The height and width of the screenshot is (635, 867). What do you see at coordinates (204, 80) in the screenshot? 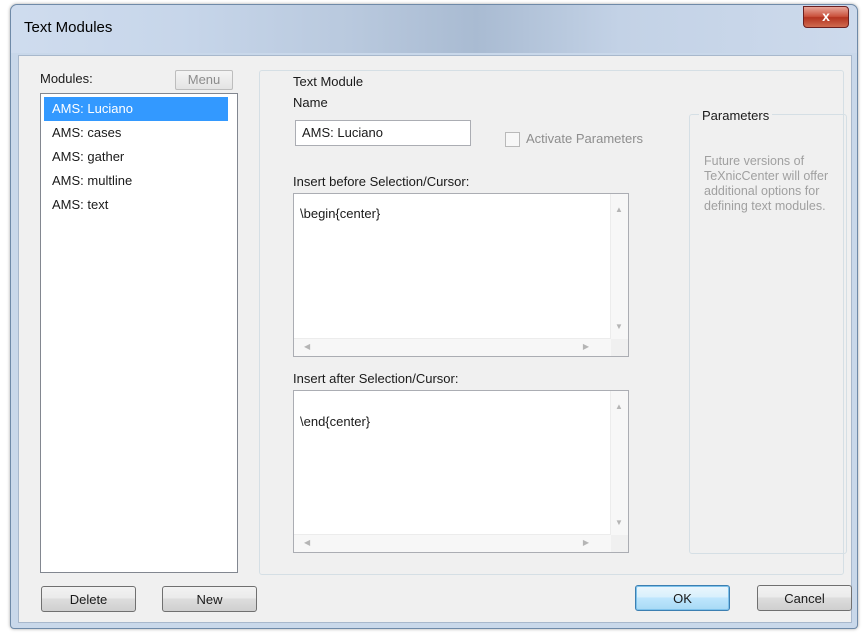
I see `menu-button: Menu` at bounding box center [204, 80].